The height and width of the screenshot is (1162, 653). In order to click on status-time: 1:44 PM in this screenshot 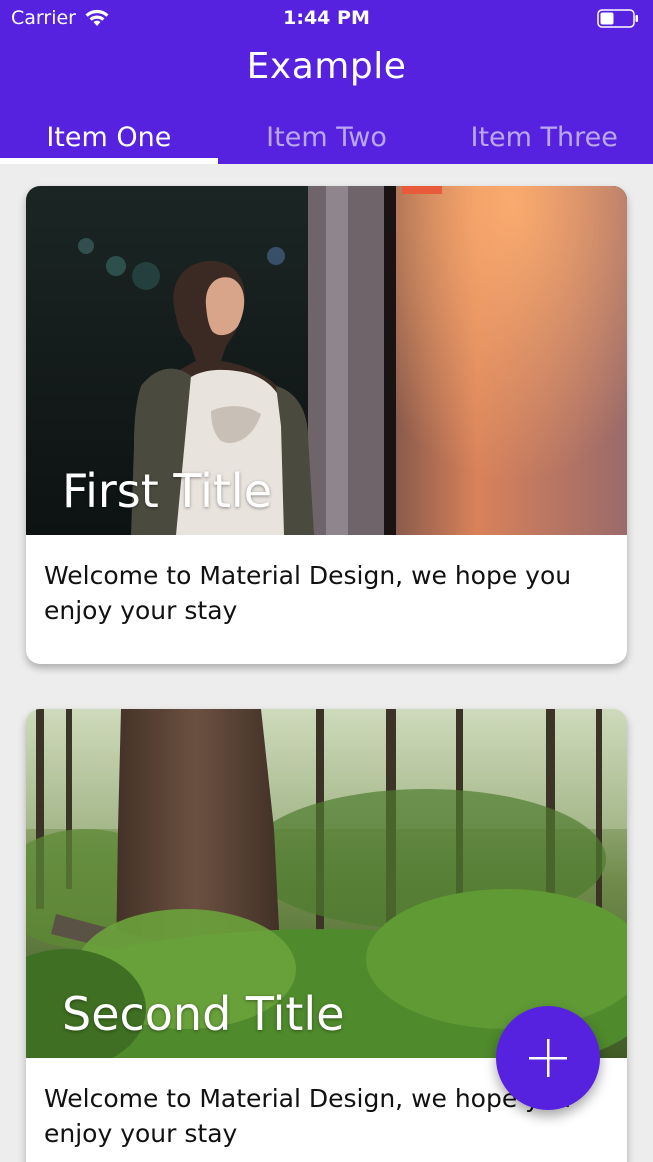, I will do `click(326, 18)`.